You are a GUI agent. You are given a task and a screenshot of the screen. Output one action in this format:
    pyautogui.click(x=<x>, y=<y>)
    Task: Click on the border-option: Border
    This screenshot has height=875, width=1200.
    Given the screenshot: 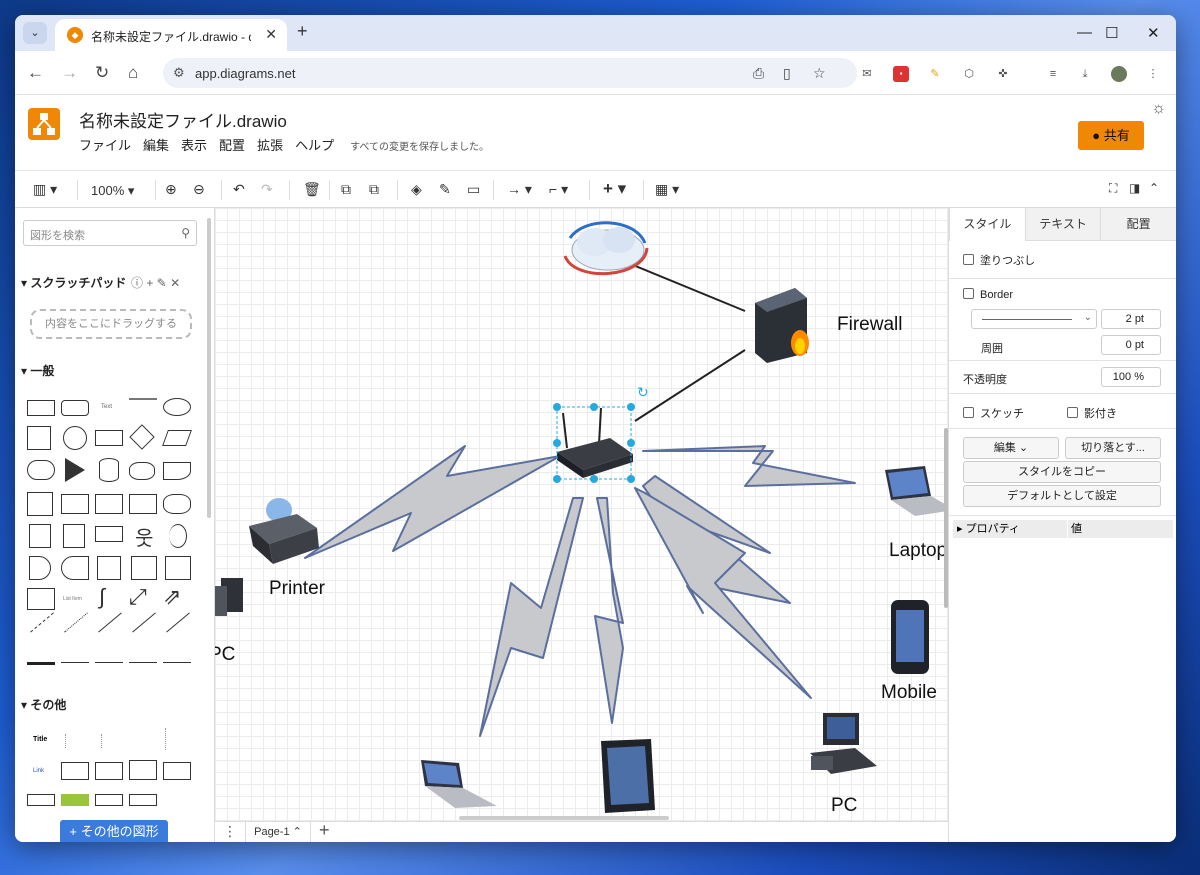 What is the action you would take?
    pyautogui.click(x=988, y=294)
    